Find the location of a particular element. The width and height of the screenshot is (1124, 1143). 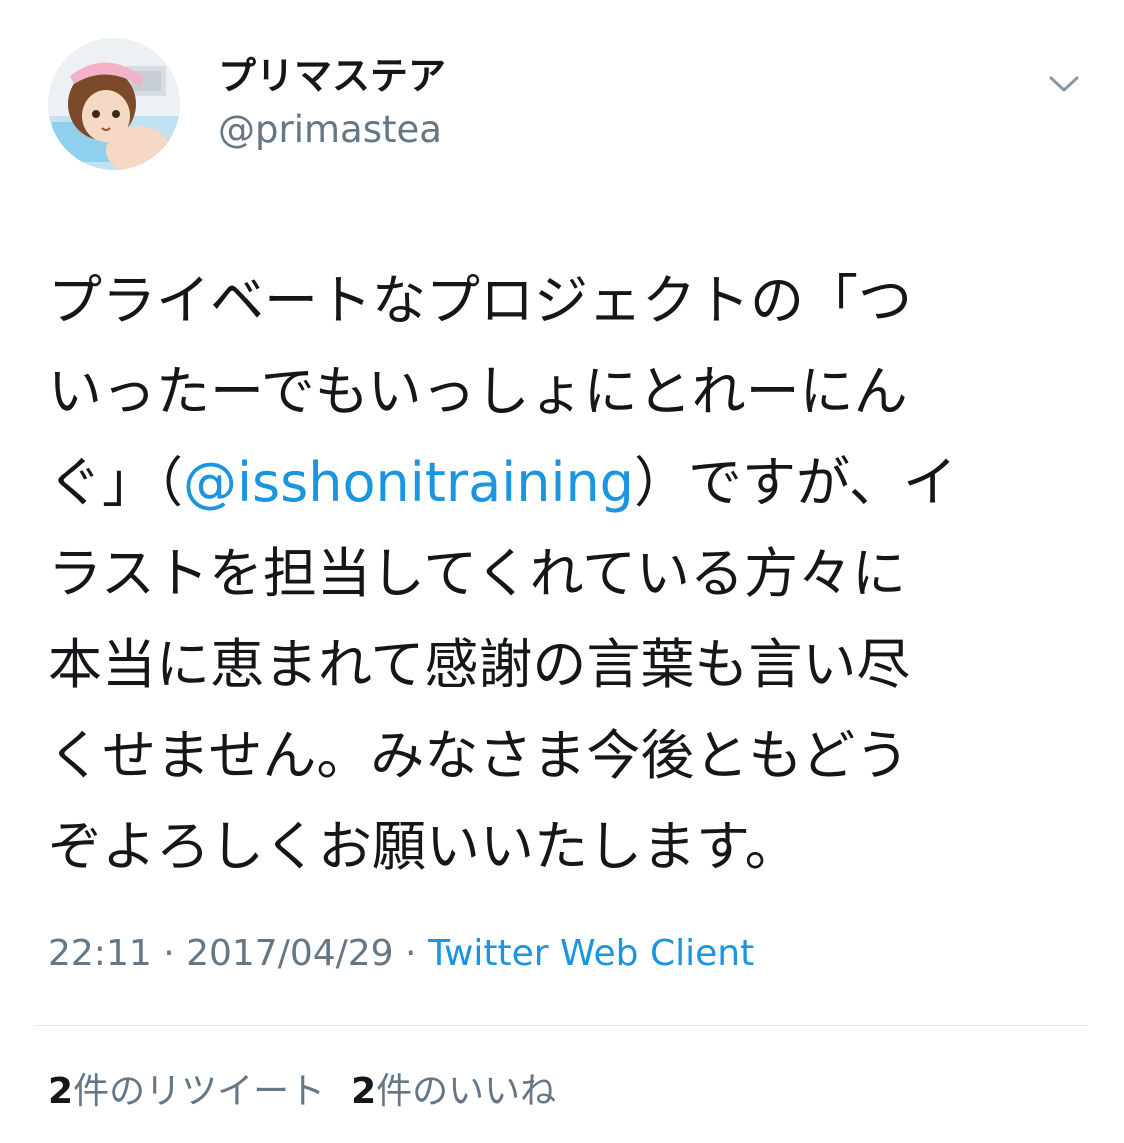

tweet-stats: 2件のリツイート 2件のいいね is located at coordinates (302, 1092).